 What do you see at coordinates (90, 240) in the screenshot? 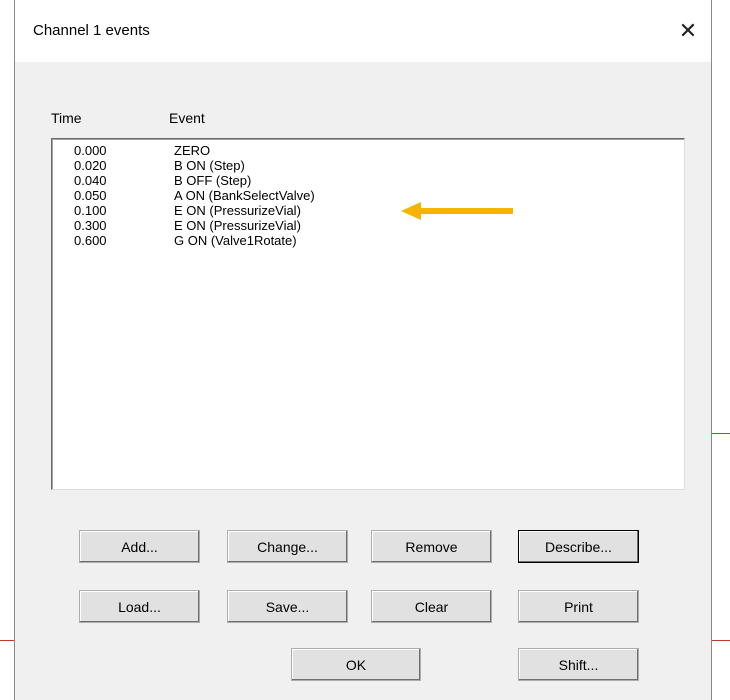
I see `event-time: 0.600` at bounding box center [90, 240].